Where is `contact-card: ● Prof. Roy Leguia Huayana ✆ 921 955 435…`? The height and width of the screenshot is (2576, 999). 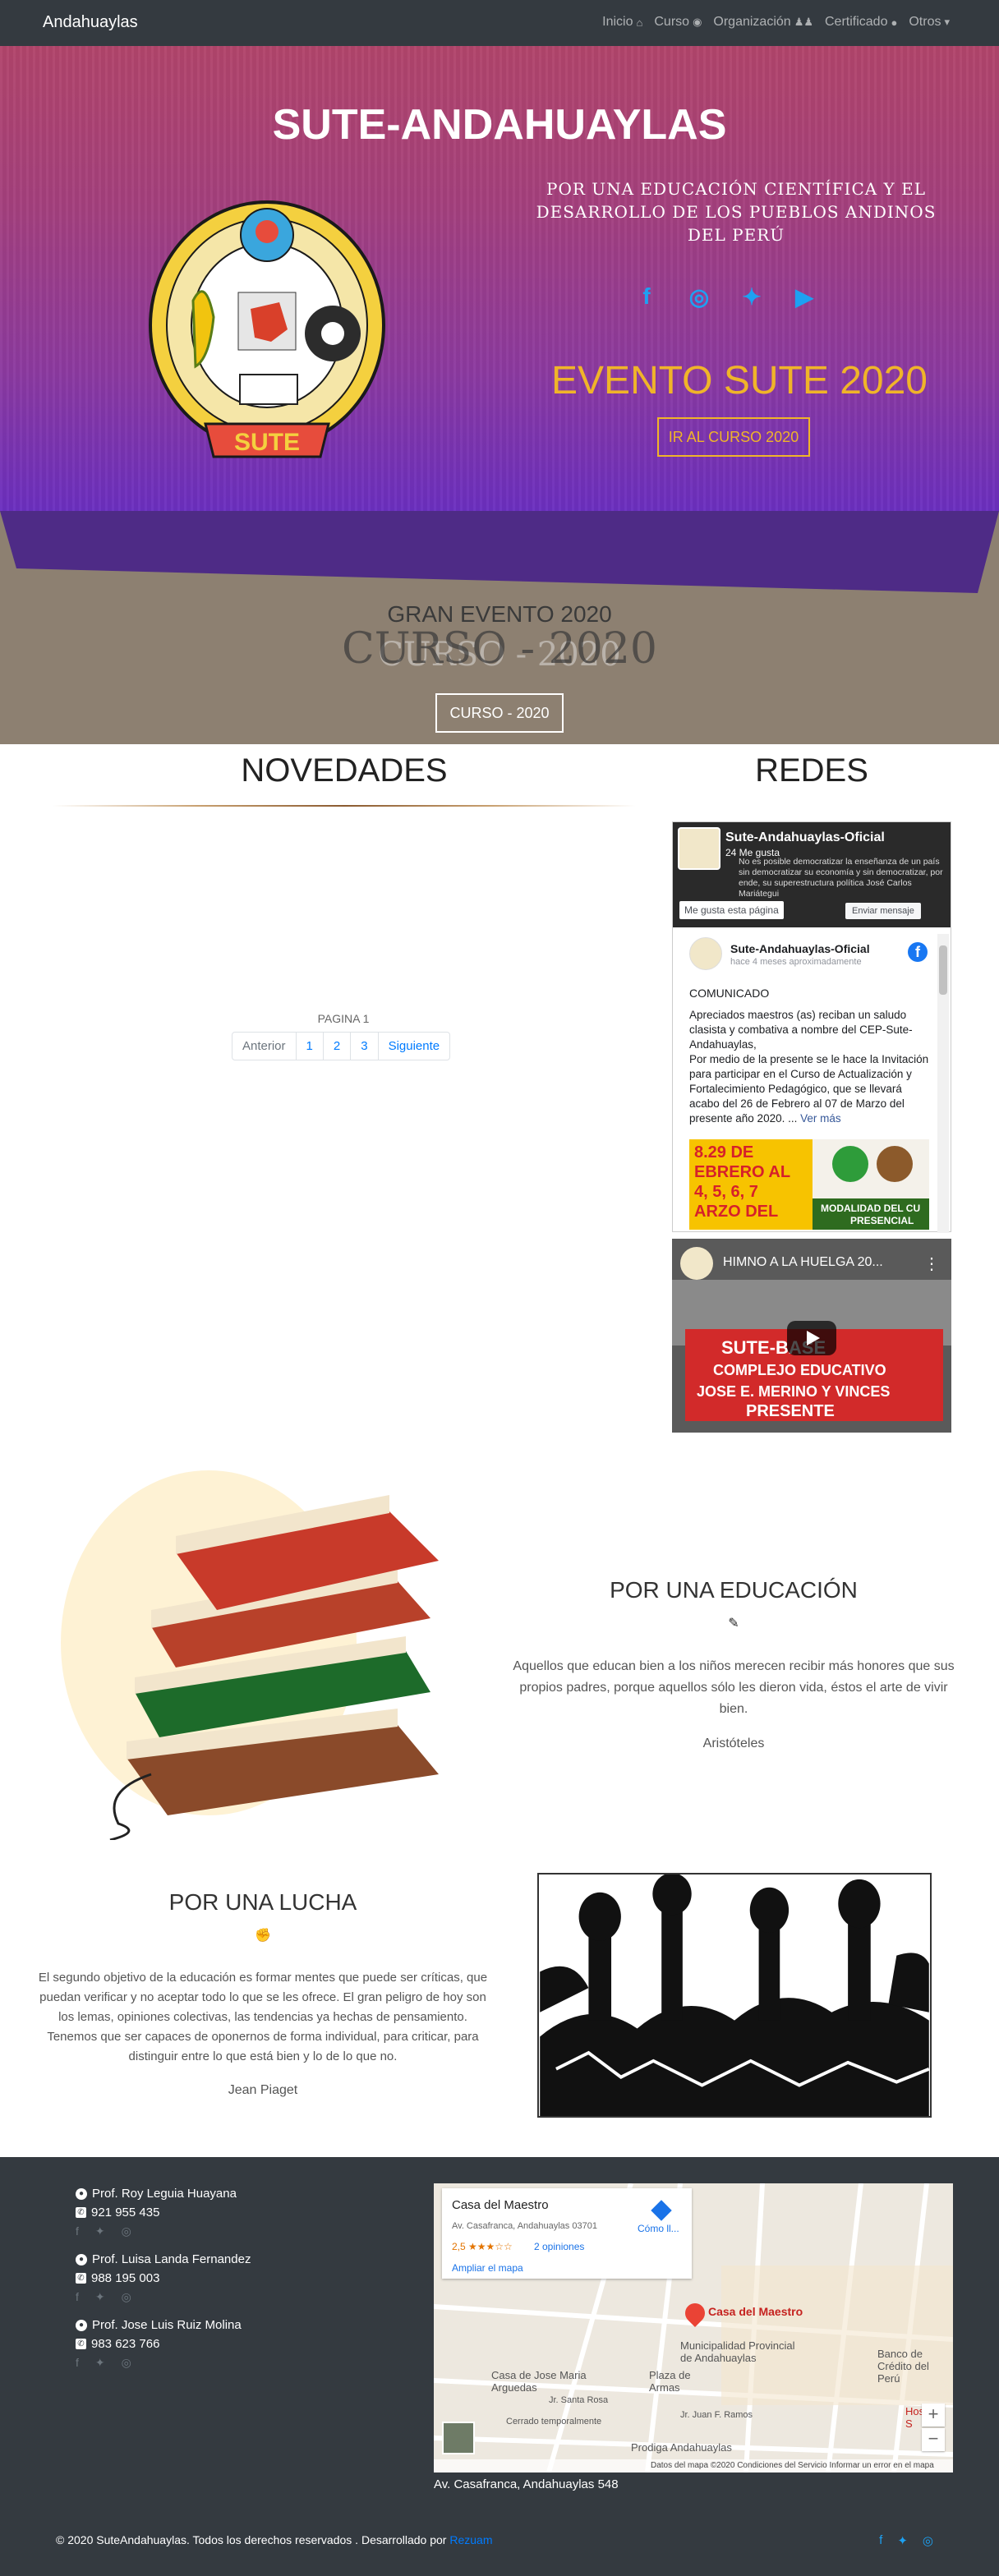
contact-card: ● Prof. Roy Leguia Huayana ✆ 921 955 435… is located at coordinates (157, 2212).